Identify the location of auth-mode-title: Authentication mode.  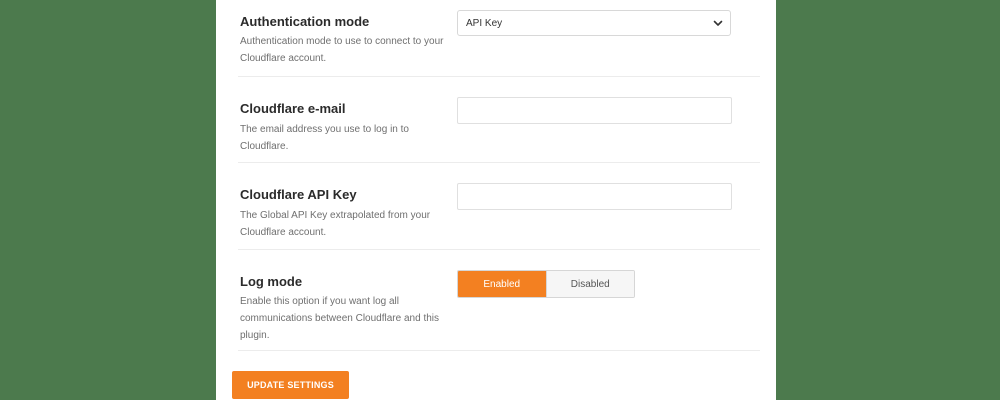
(305, 21).